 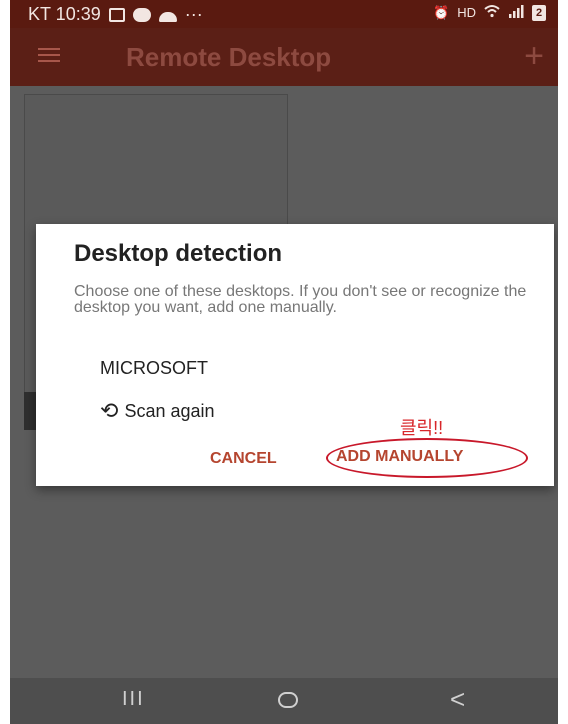 What do you see at coordinates (399, 457) in the screenshot?
I see `add-manually-button: ADD MANUALLY` at bounding box center [399, 457].